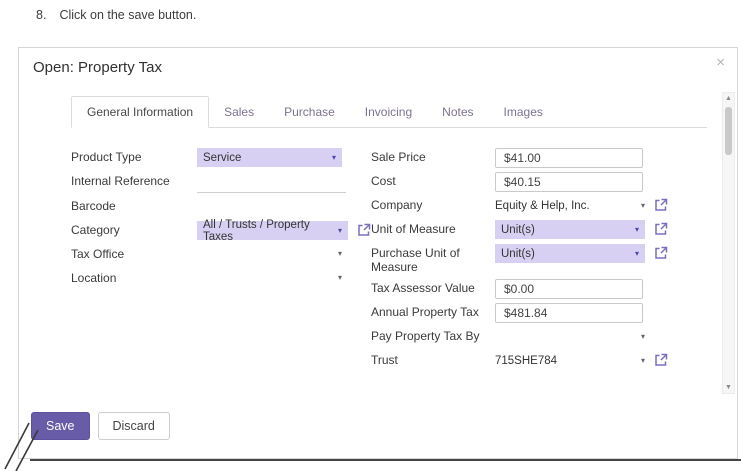 The image size is (741, 471). What do you see at coordinates (269, 254) in the screenshot?
I see `tax-office-dropdown: ▾` at bounding box center [269, 254].